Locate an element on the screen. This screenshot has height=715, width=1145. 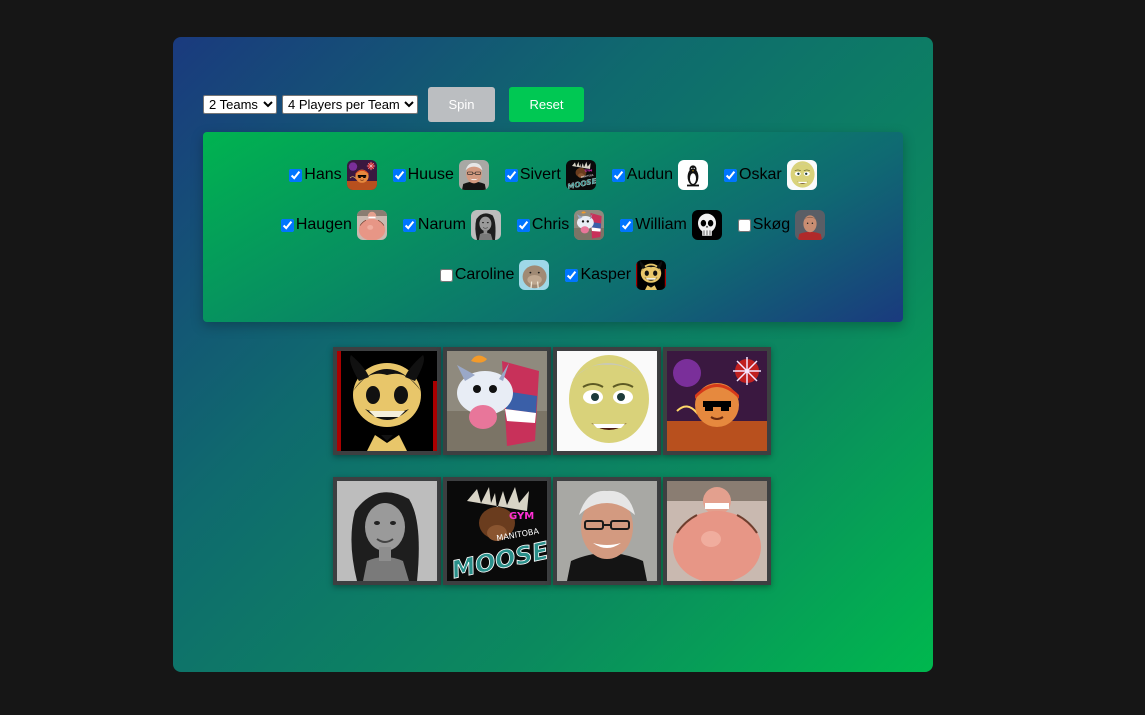
player-name: Haugen is located at coordinates (323, 224).